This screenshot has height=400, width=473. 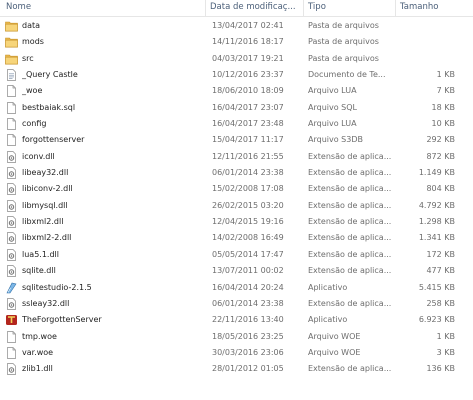 I want to click on sqlitestudio-app-icon, so click(x=11, y=288).